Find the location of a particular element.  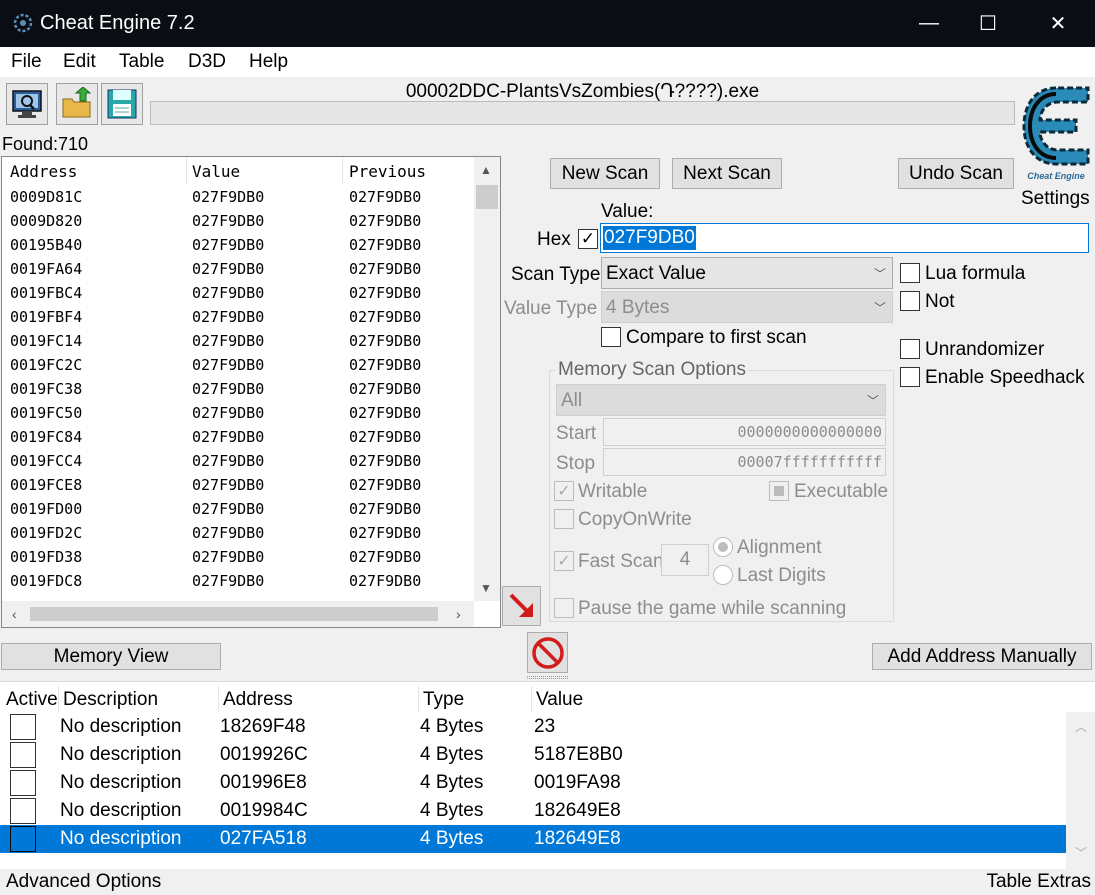

floppy-disk-icon is located at coordinates (122, 104).